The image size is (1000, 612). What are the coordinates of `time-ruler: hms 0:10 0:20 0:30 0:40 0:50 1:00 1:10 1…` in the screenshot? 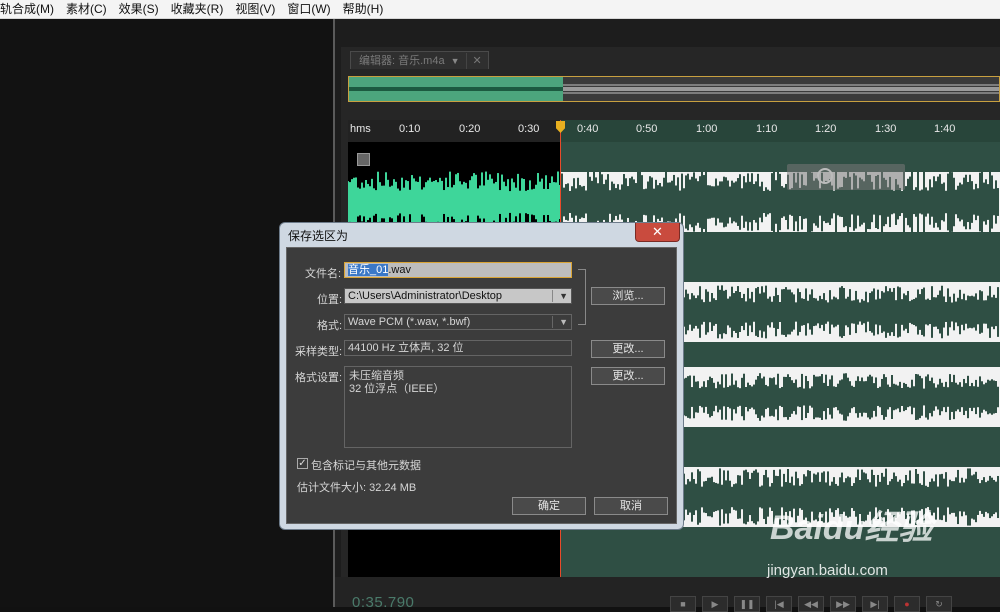 It's located at (674, 131).